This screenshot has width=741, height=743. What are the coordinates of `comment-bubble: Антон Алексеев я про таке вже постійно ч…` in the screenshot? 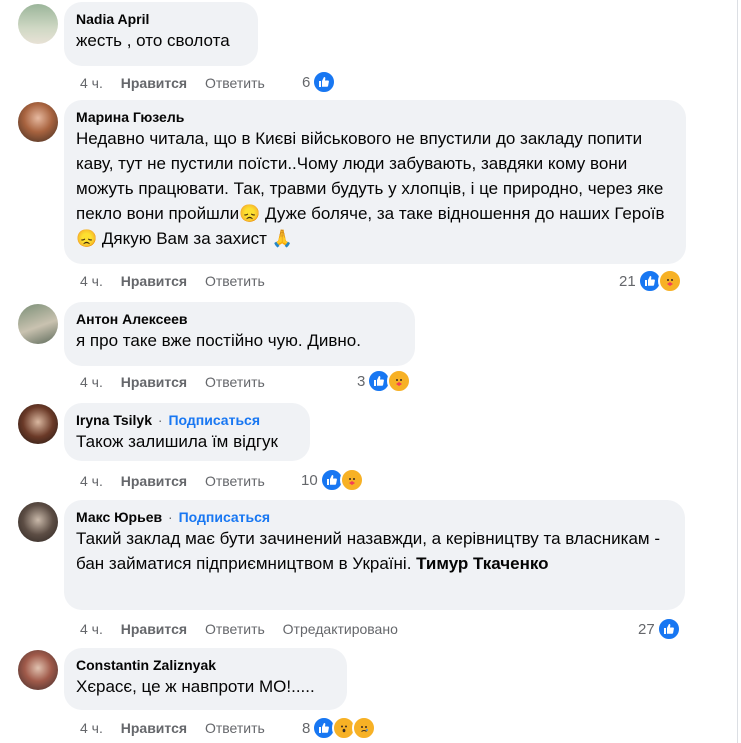 It's located at (239, 334).